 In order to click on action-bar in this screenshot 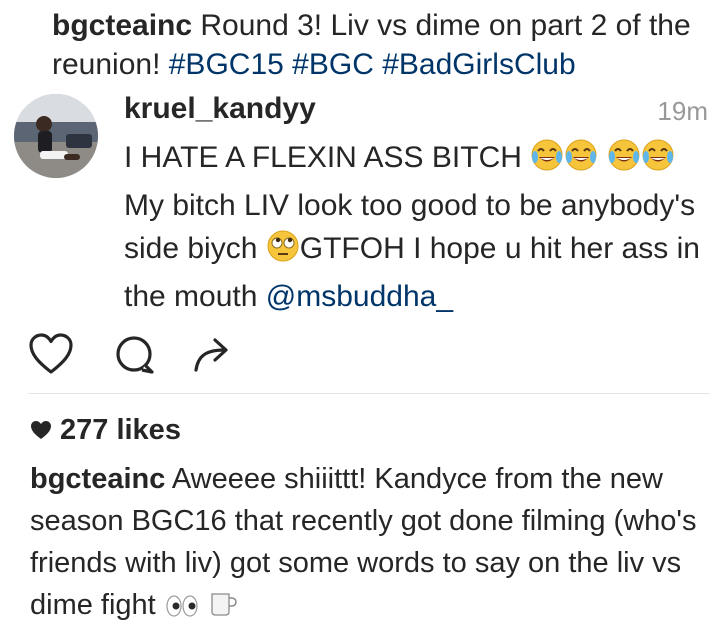, I will do `click(178, 354)`.